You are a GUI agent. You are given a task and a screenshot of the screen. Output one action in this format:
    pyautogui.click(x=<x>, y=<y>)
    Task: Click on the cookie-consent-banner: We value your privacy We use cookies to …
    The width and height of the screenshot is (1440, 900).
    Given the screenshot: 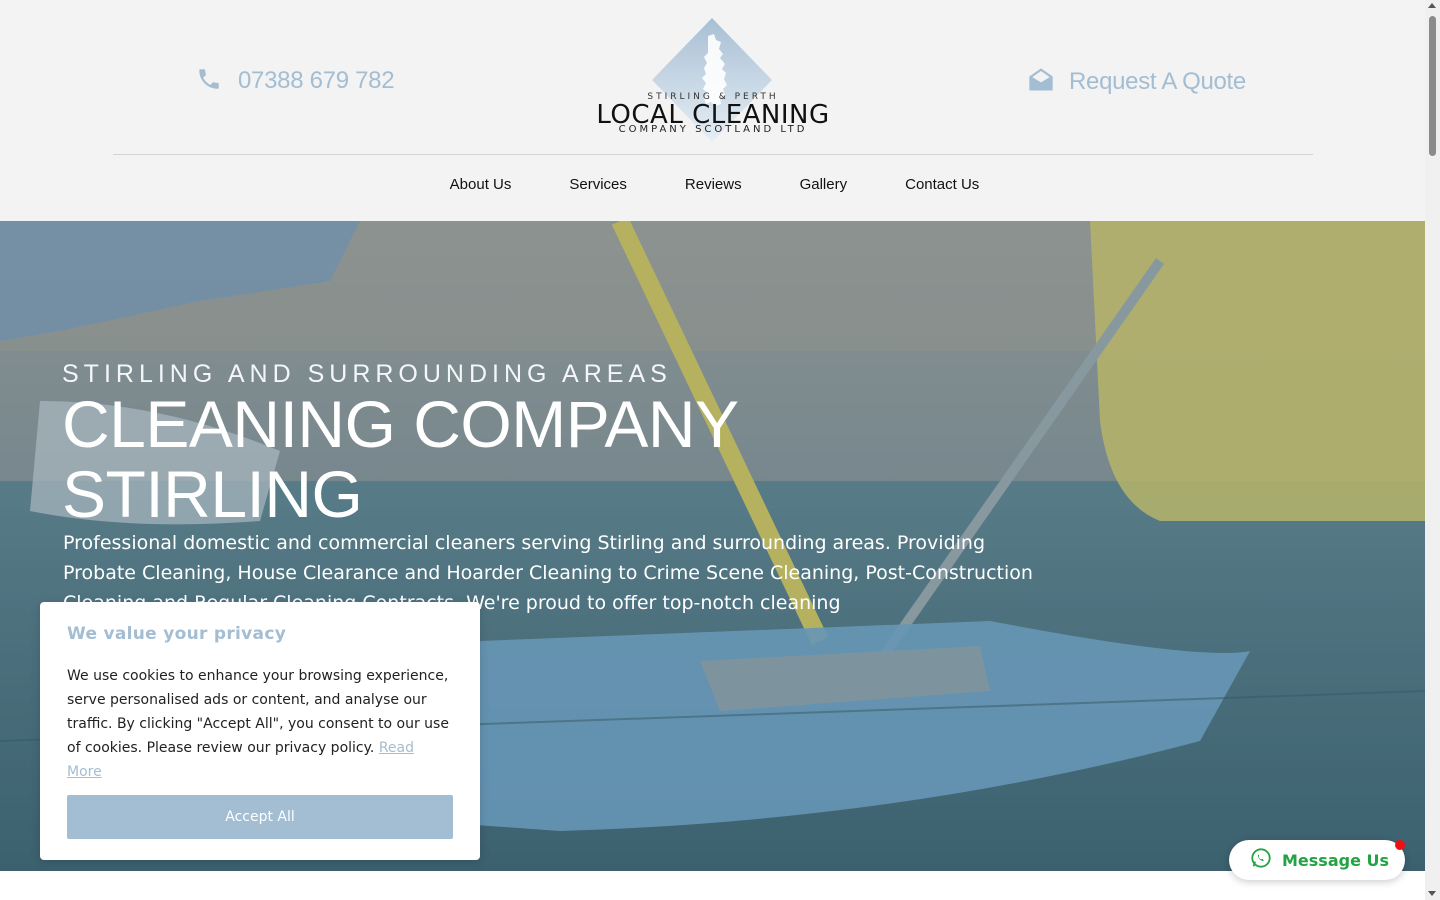 What is the action you would take?
    pyautogui.click(x=260, y=731)
    